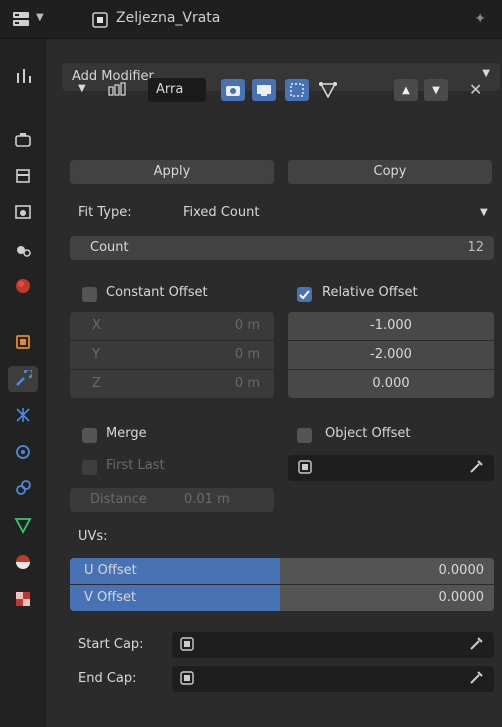  Describe the element at coordinates (126, 433) in the screenshot. I see `merge-label: Merge` at that location.